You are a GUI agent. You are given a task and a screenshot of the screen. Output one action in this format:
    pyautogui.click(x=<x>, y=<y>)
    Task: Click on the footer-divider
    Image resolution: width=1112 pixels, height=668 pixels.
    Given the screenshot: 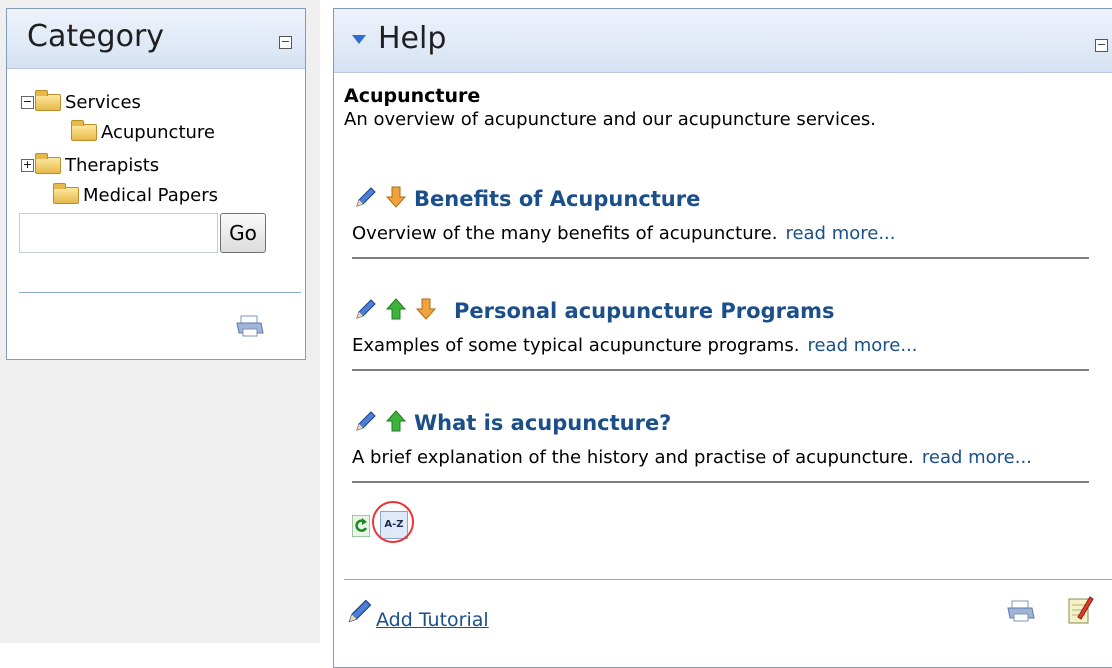 What is the action you would take?
    pyautogui.click(x=728, y=579)
    